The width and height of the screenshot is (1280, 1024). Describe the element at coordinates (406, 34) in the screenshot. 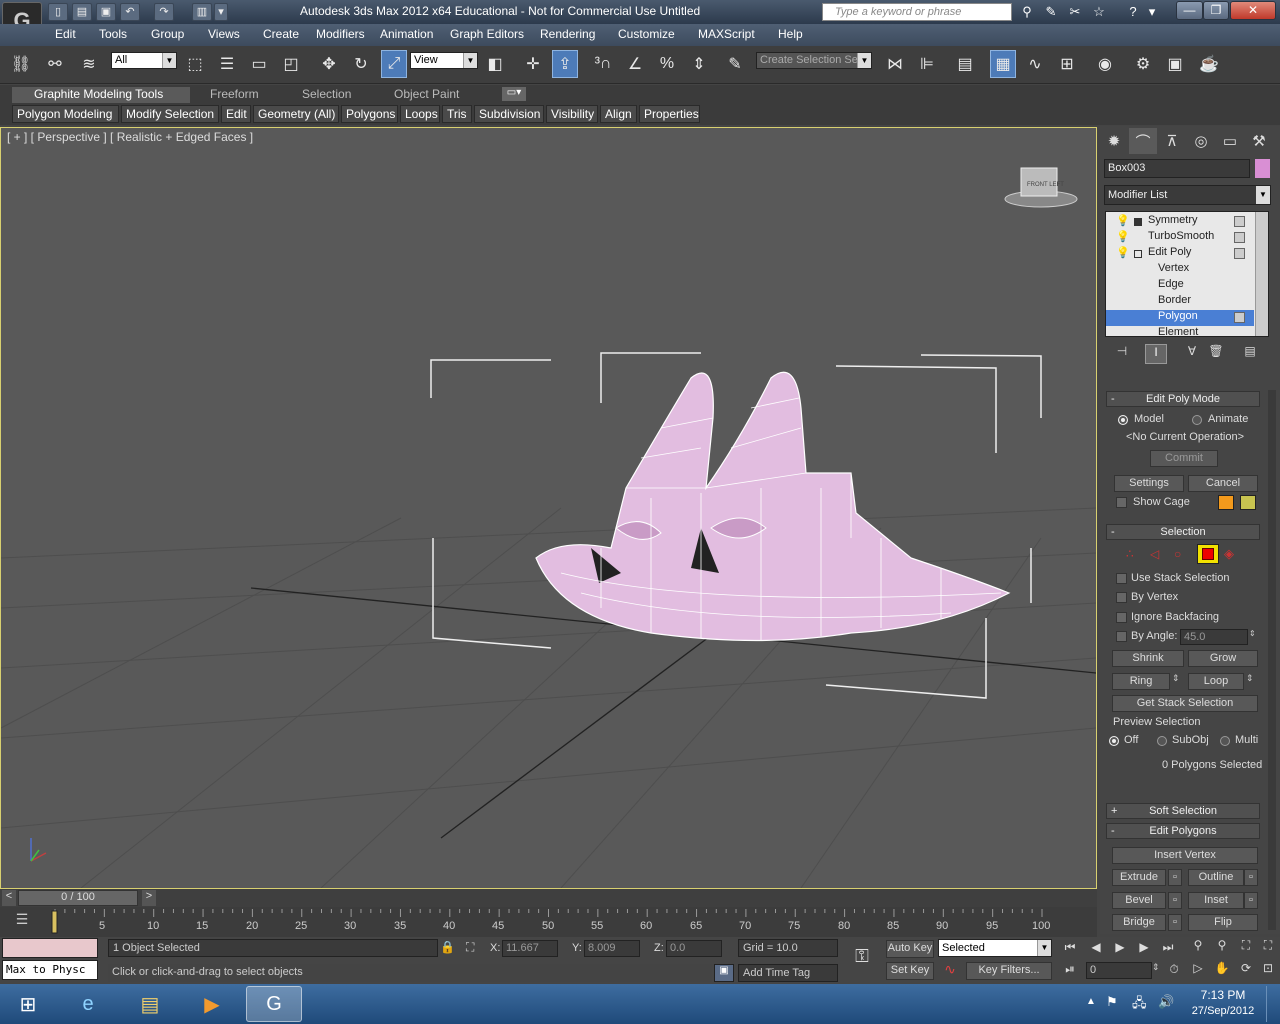

I see `menu-animation: Animation` at that location.